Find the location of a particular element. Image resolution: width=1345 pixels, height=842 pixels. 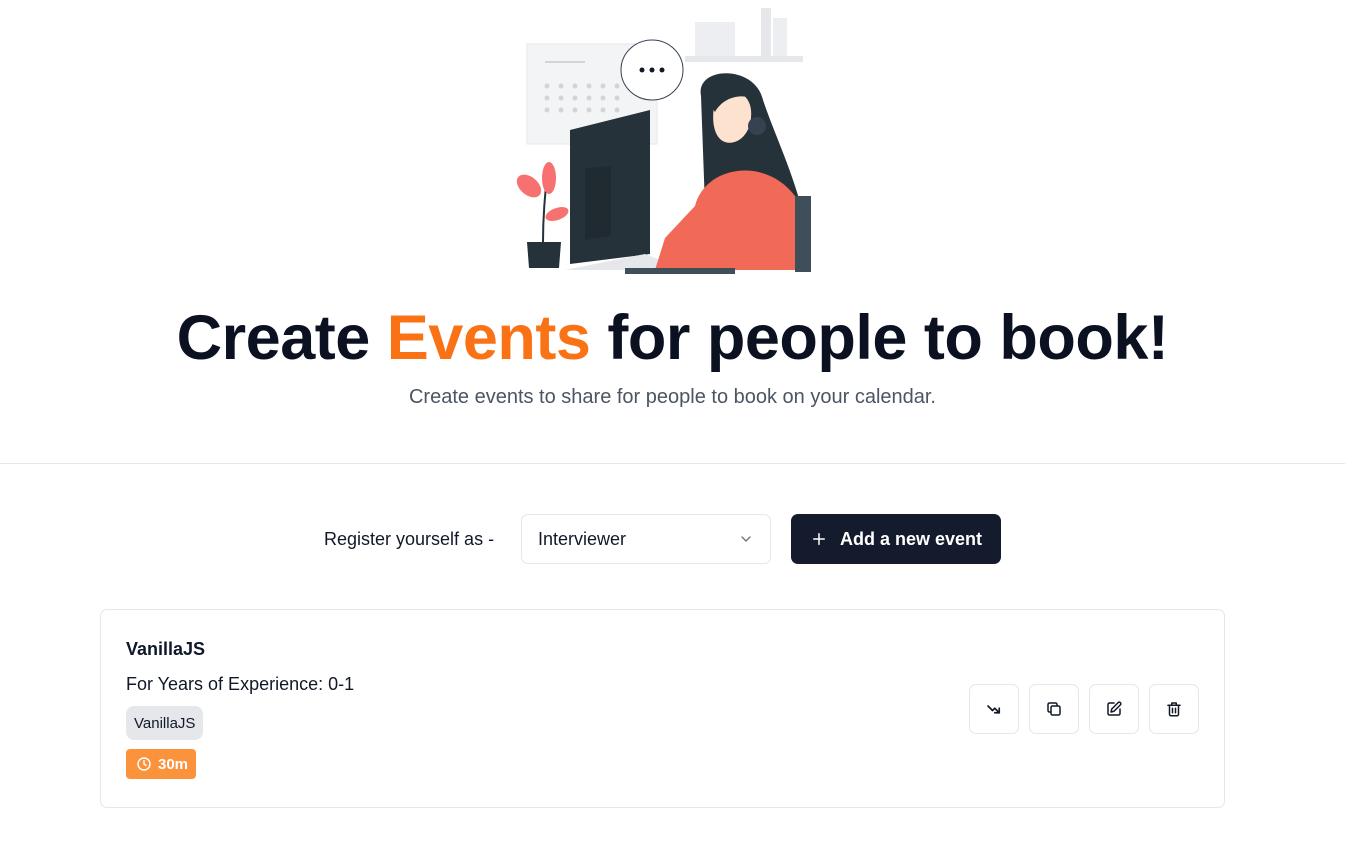

event-actions is located at coordinates (1084, 709).